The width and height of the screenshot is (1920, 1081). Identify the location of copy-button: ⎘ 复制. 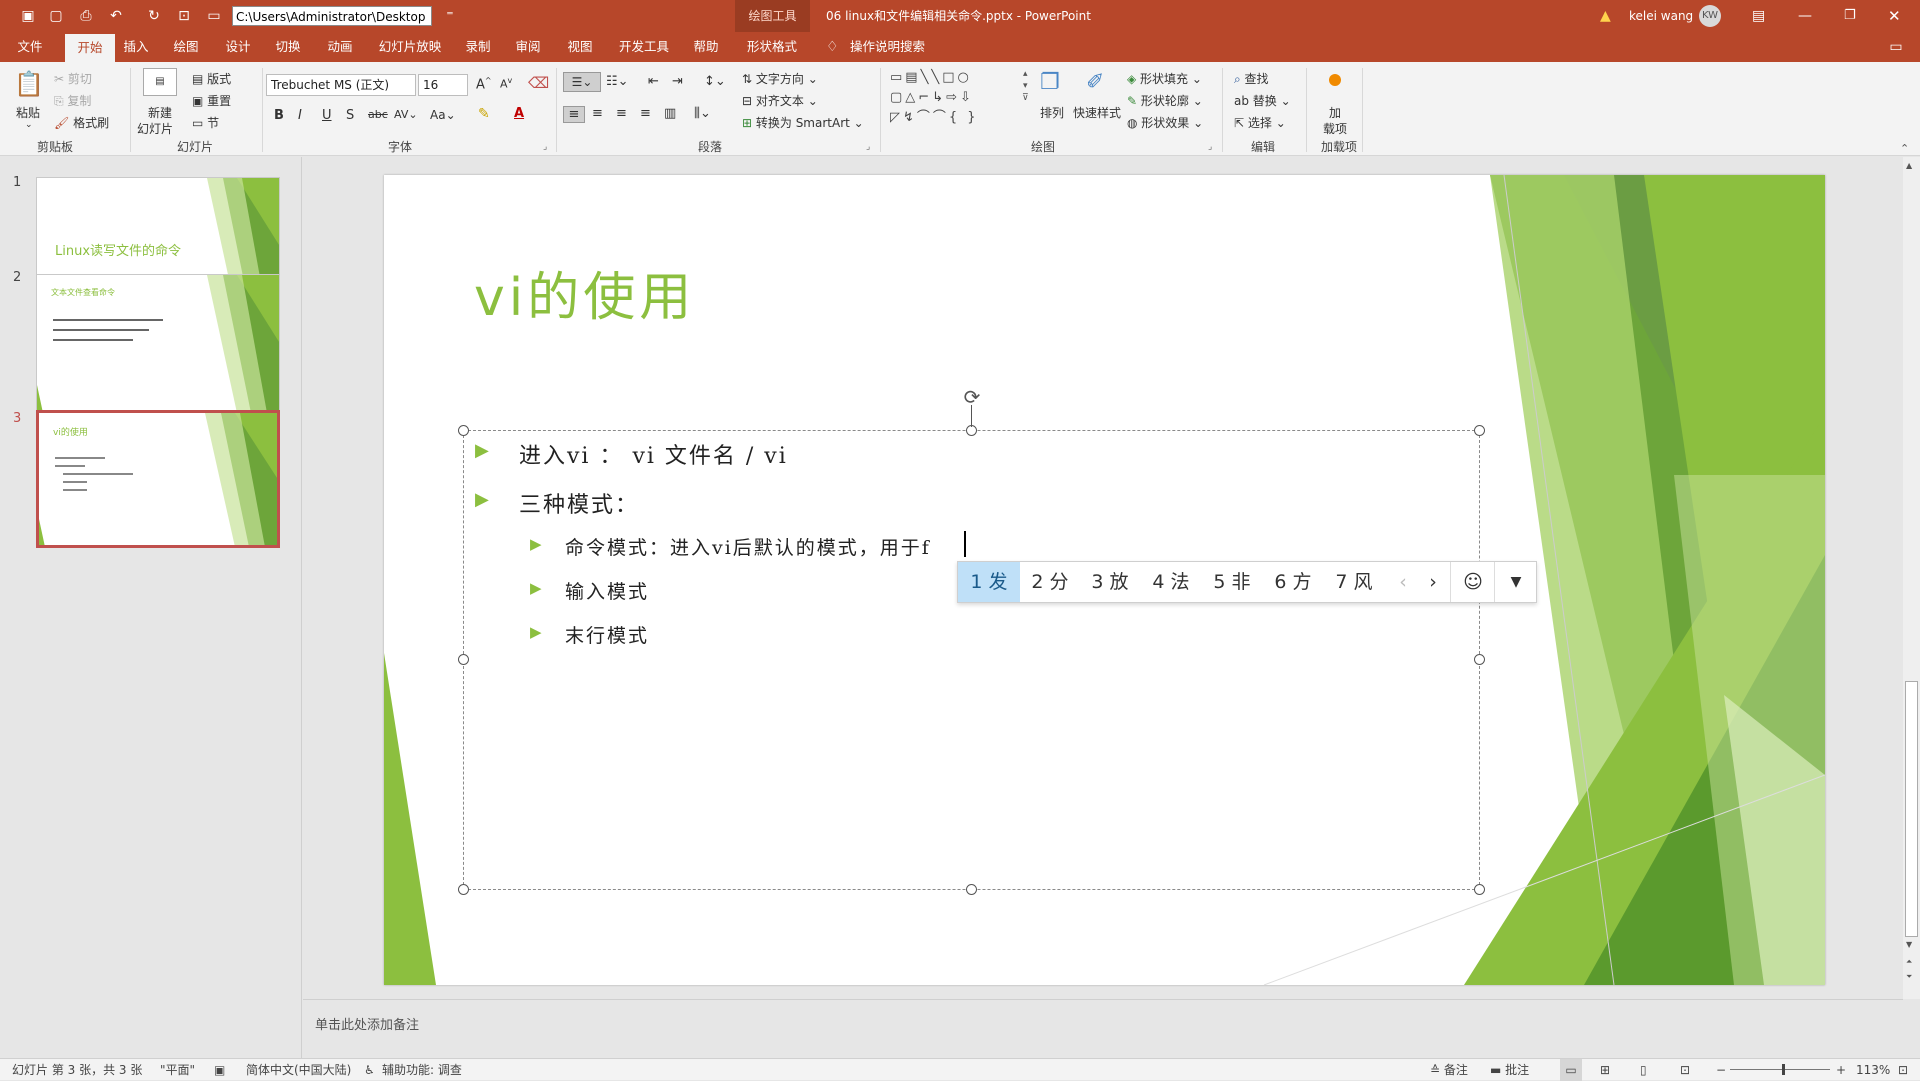
(72, 100).